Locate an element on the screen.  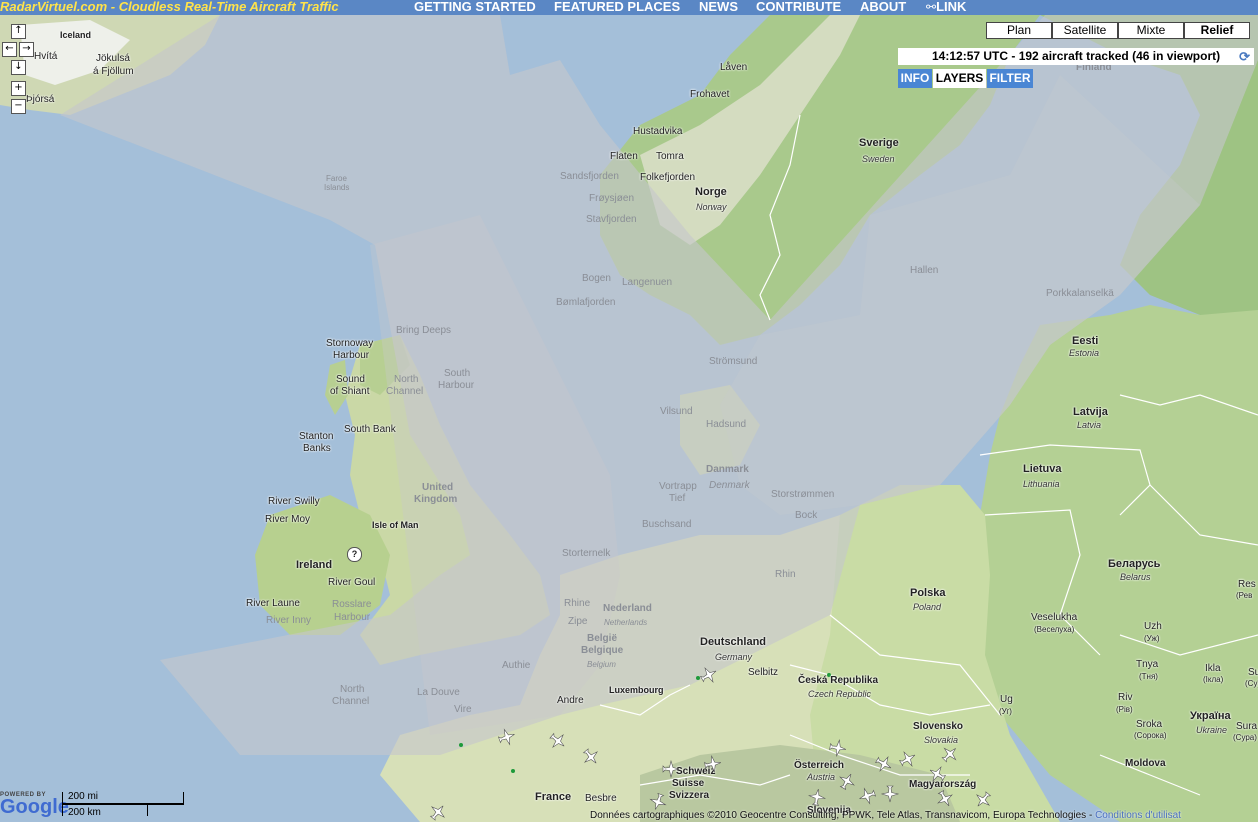
label-austria: Austria is located at coordinates (821, 777).